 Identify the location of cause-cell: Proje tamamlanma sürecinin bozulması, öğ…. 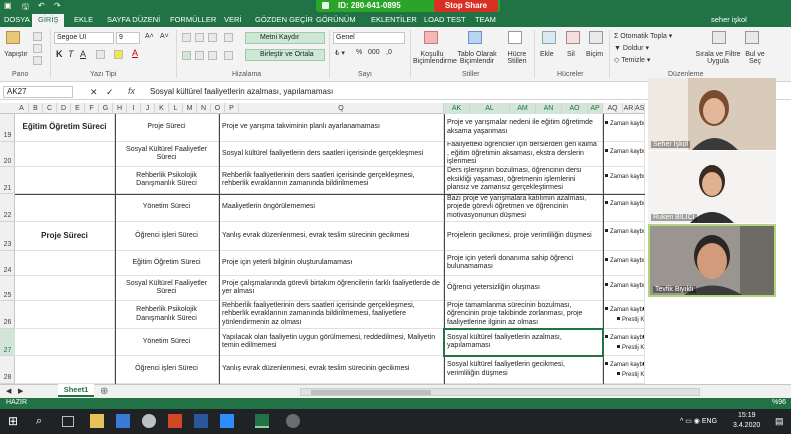
(523, 314).